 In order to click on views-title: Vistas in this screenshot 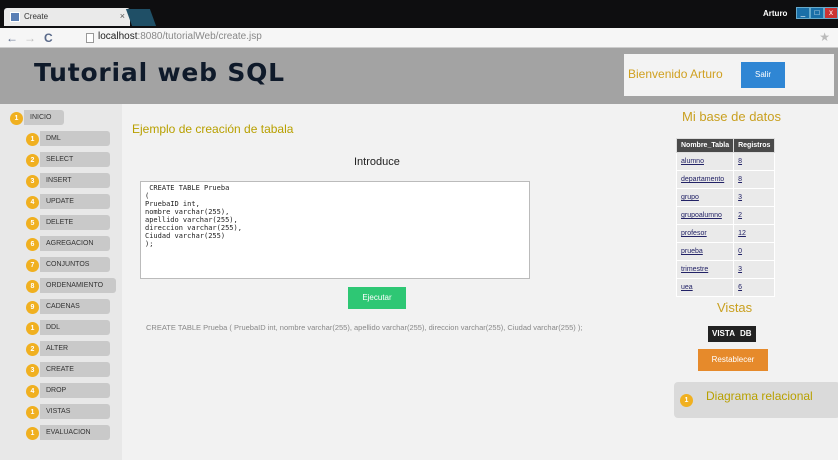, I will do `click(735, 307)`.